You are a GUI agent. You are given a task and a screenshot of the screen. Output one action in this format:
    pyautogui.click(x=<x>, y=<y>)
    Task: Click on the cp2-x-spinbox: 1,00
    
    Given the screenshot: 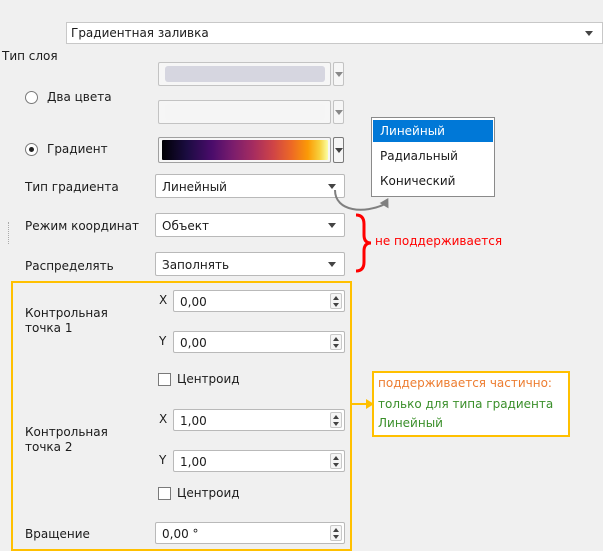 What is the action you would take?
    pyautogui.click(x=259, y=420)
    